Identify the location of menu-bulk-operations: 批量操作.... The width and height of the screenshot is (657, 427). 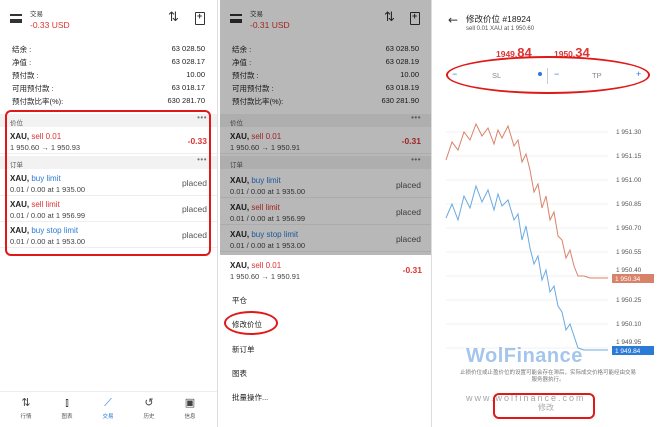
(250, 397).